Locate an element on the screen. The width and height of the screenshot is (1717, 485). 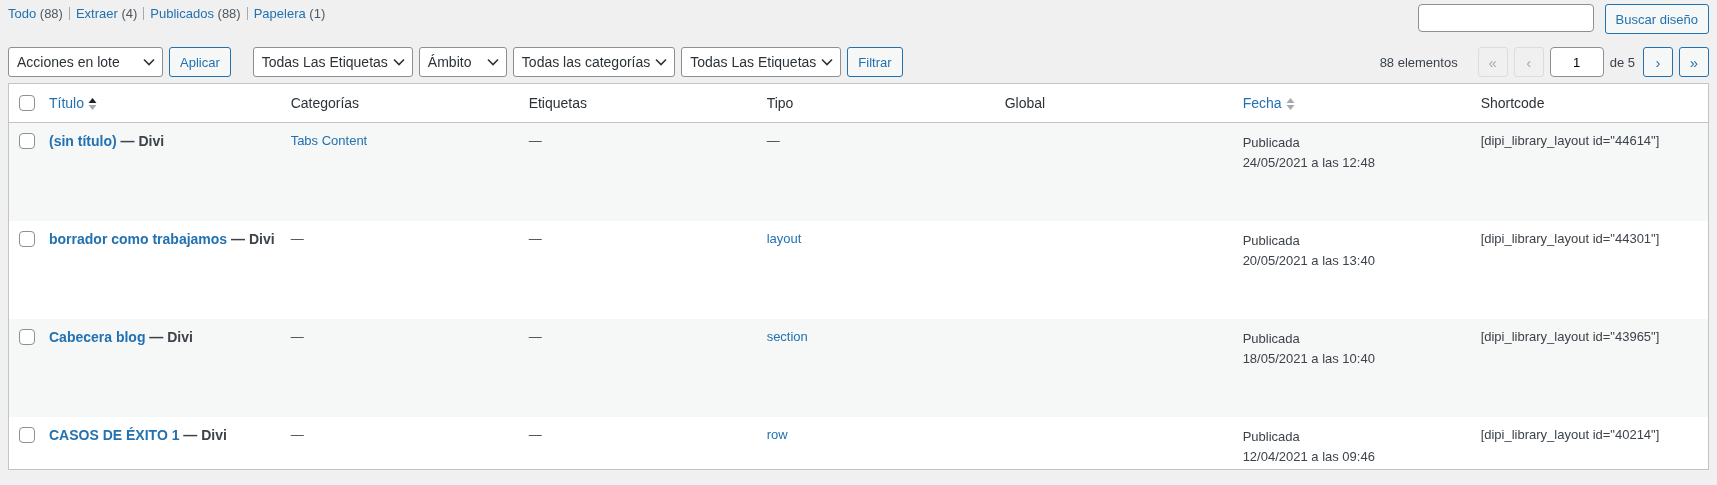
layout-title-link: borrador como trabajamos is located at coordinates (138, 239).